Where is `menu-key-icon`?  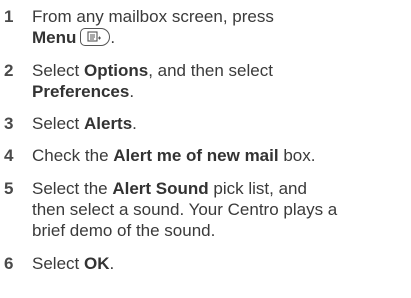 menu-key-icon is located at coordinates (95, 37).